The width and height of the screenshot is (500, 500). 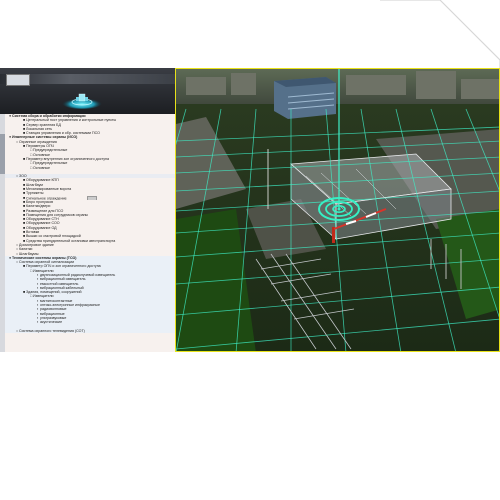 What do you see at coordinates (87, 91) in the screenshot?
I see `panel-header` at bounding box center [87, 91].